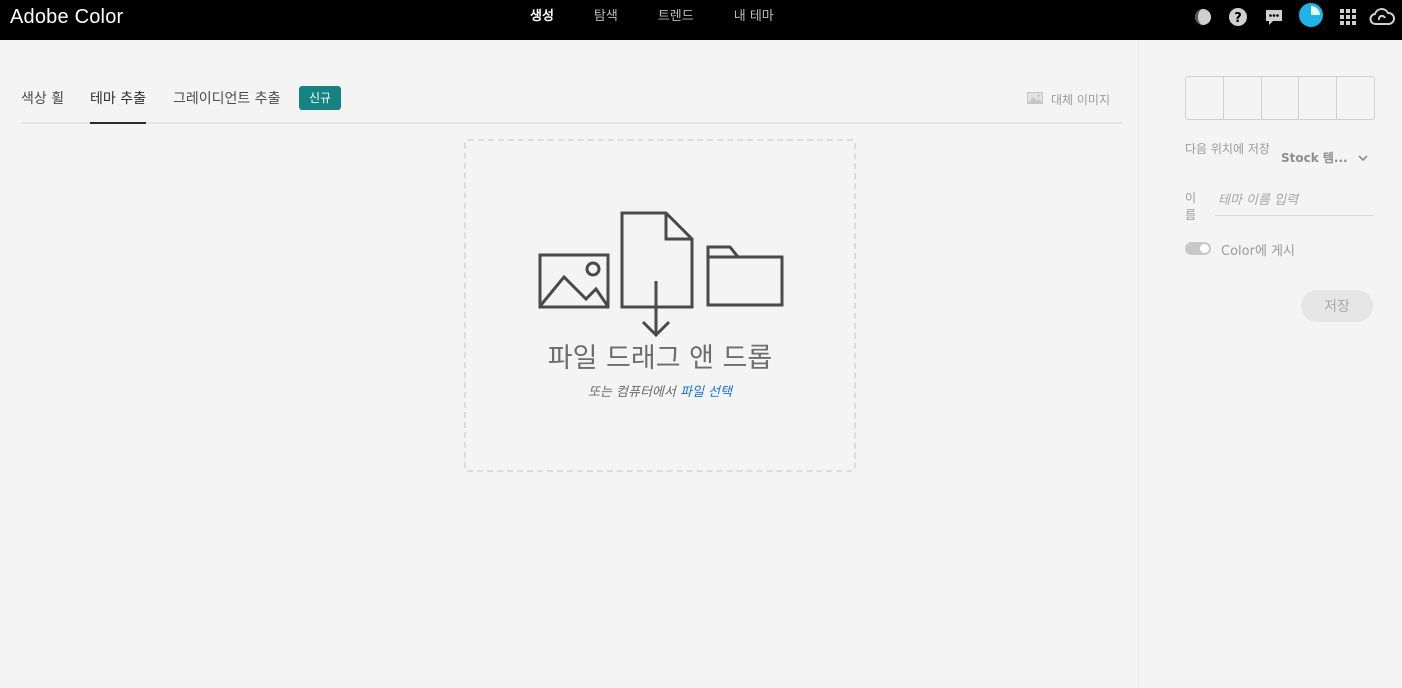  I want to click on save-button: 저장, so click(1337, 306).